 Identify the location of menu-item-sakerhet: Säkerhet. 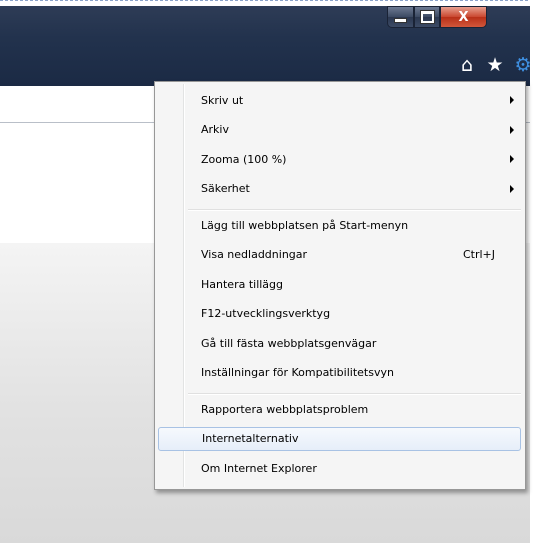
(339, 189).